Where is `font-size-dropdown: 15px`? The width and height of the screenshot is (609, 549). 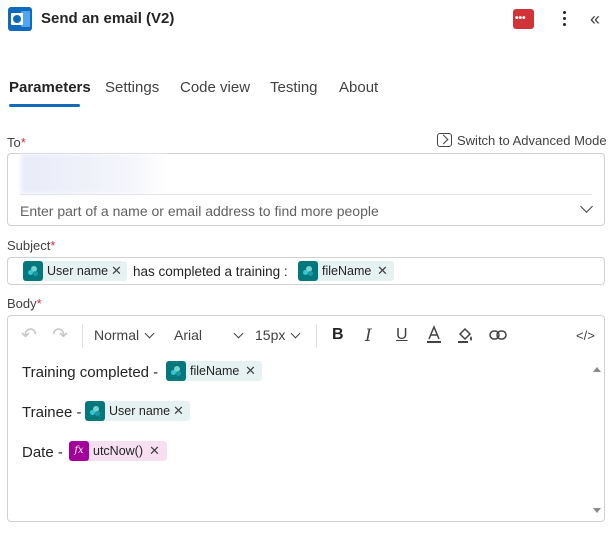 font-size-dropdown: 15px is located at coordinates (277, 335).